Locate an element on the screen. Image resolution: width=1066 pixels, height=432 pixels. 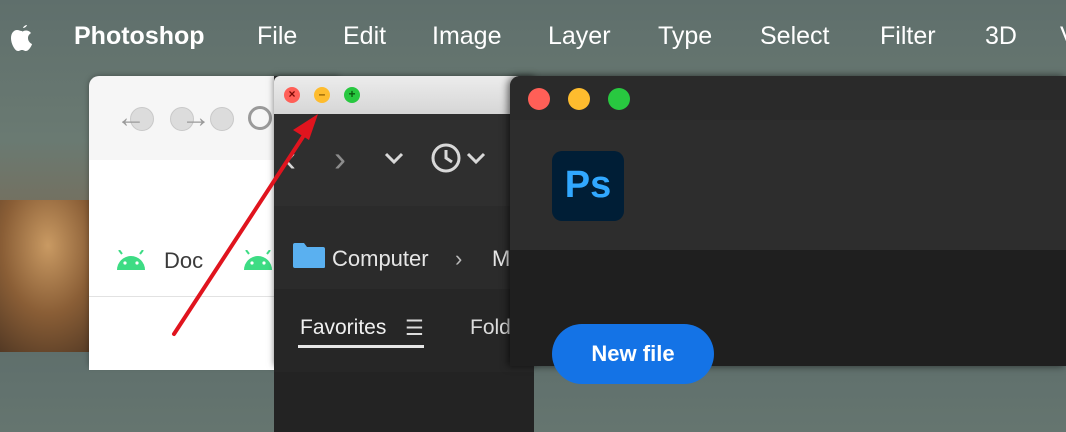
path-next-item: M is located at coordinates (501, 259).